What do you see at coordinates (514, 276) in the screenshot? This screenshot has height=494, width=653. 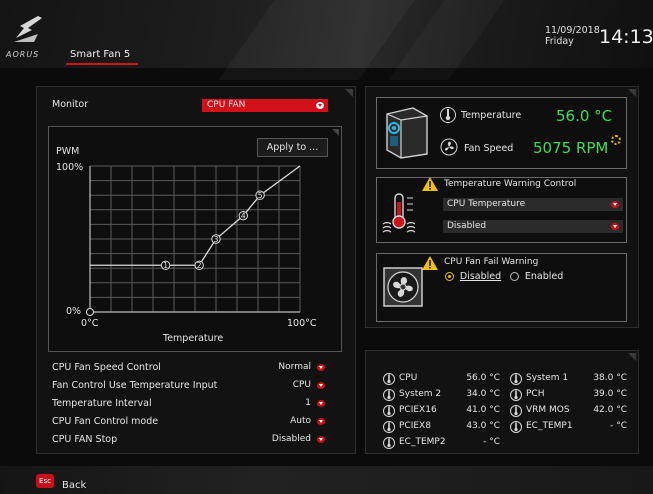 I see `radio-unselected-icon` at bounding box center [514, 276].